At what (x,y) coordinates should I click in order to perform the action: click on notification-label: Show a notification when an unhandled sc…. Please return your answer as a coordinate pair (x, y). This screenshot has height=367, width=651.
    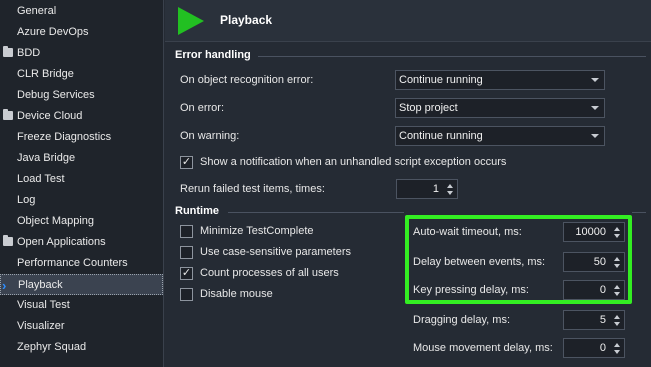
    Looking at the image, I should click on (353, 162).